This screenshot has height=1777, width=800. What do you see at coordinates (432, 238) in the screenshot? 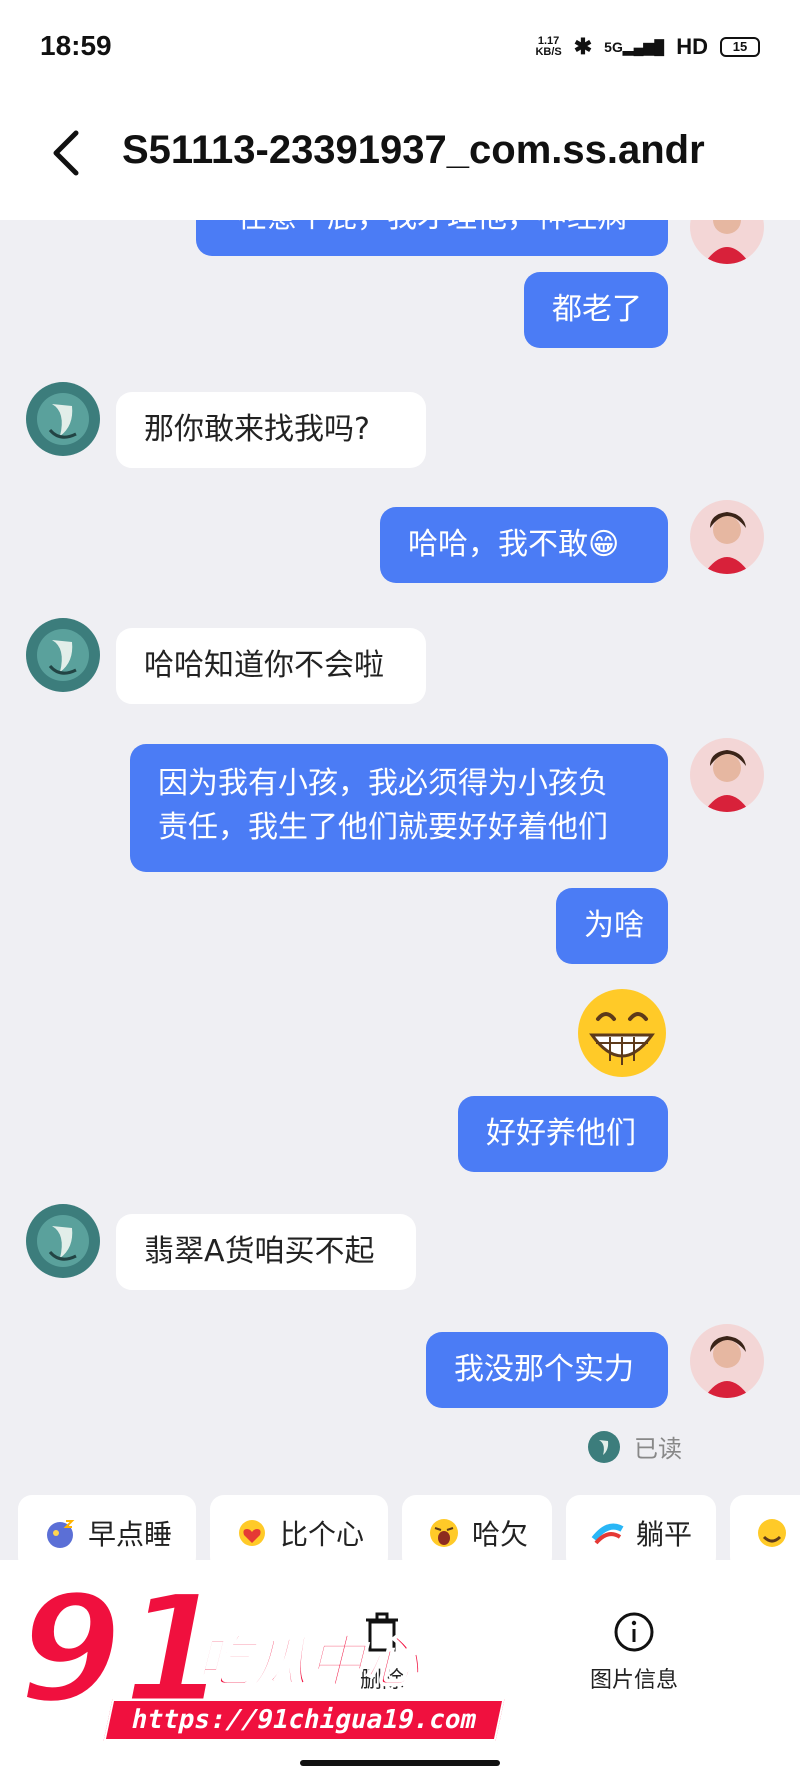
I see `message-bubble-outgoing: 在意个屁，我才理他，神经病` at bounding box center [432, 238].